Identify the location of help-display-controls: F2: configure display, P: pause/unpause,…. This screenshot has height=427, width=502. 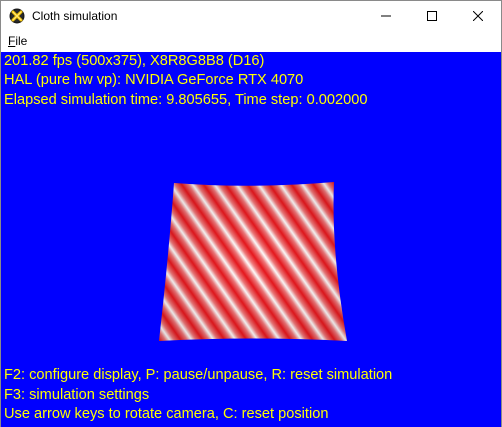
(198, 375).